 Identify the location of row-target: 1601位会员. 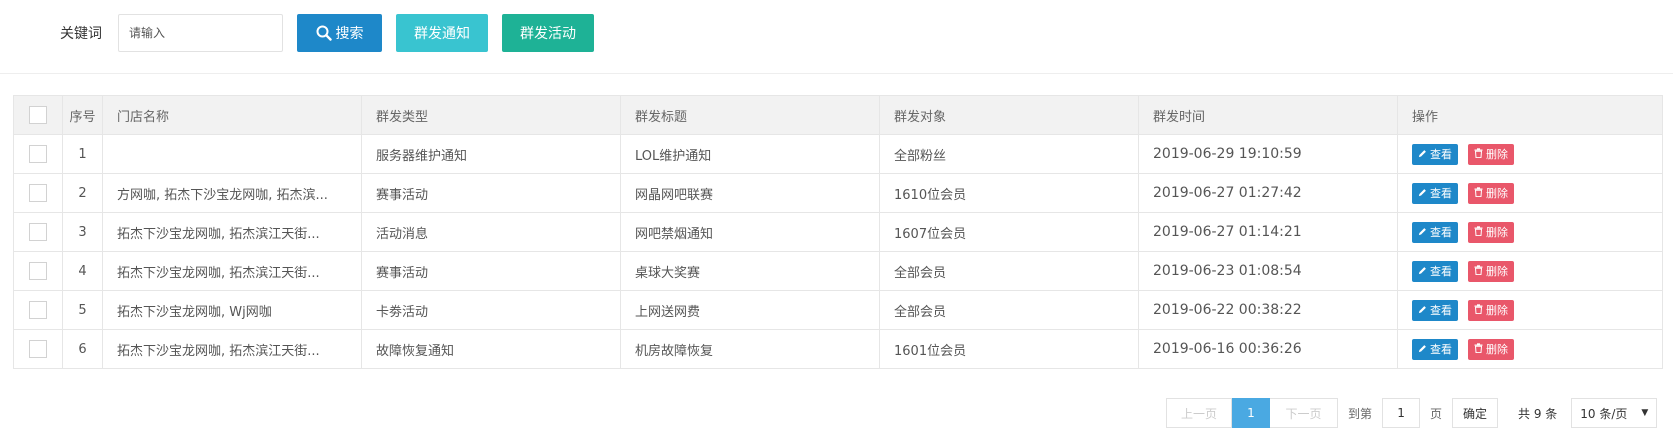
(1009, 349).